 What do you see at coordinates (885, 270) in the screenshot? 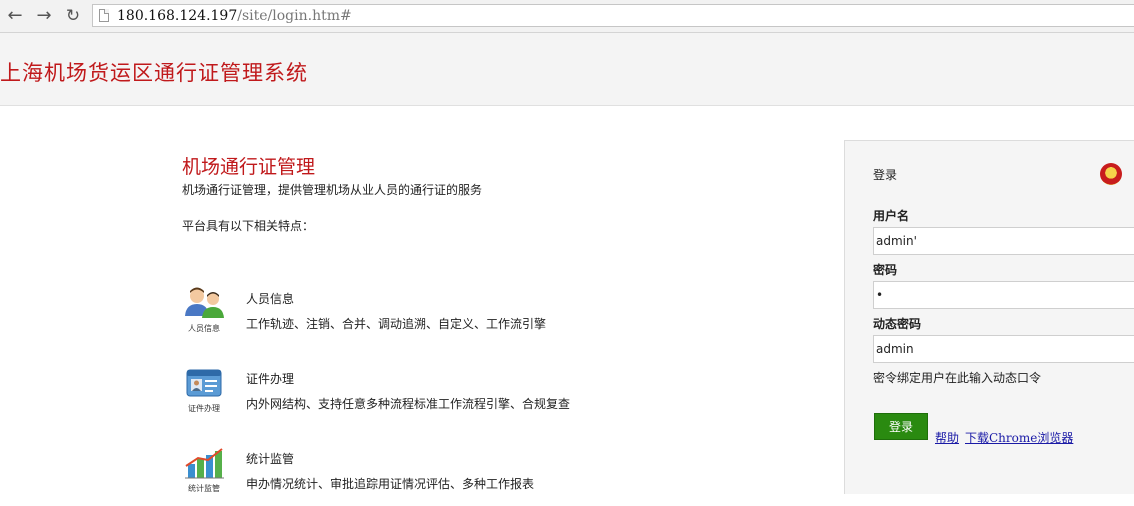
I see `password-label: 密码` at bounding box center [885, 270].